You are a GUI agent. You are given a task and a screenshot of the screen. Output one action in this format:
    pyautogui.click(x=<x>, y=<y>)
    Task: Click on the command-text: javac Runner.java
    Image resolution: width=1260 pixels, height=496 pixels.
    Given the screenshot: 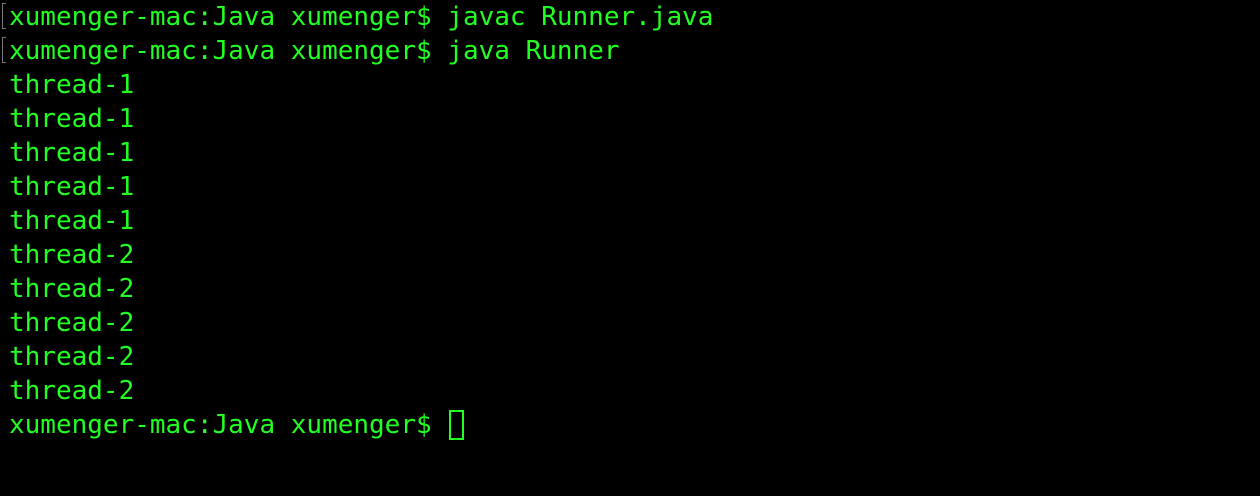 What is the action you would take?
    pyautogui.click(x=580, y=17)
    